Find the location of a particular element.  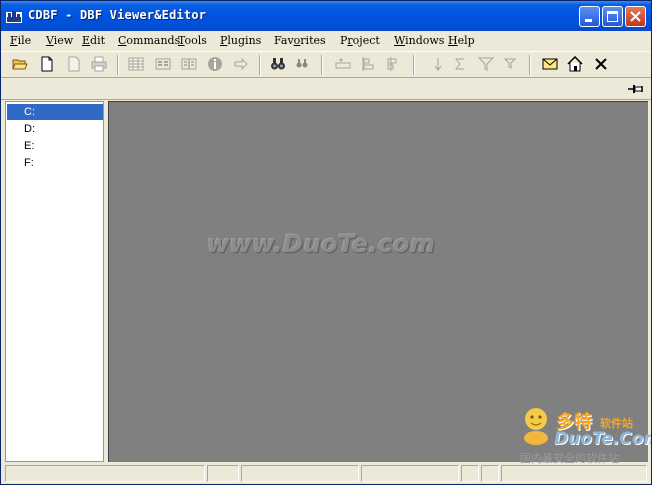

columns-view-icon is located at coordinates (189, 64).